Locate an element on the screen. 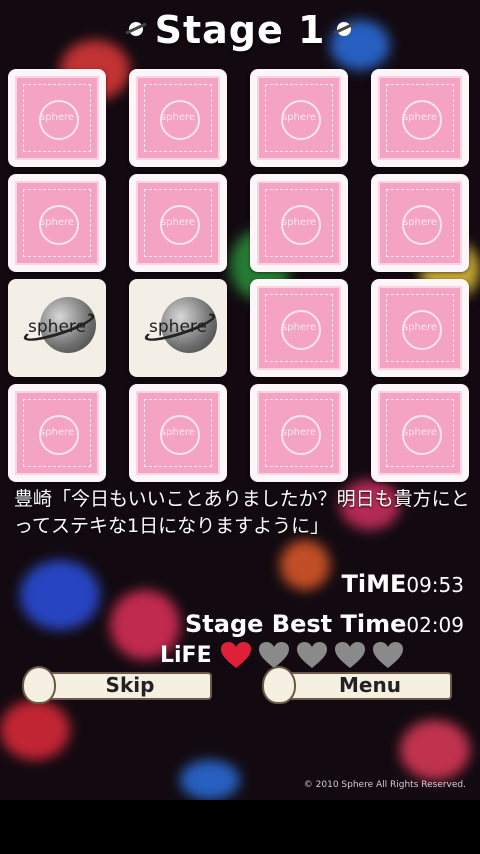  skip-button: Skip is located at coordinates (117, 685).